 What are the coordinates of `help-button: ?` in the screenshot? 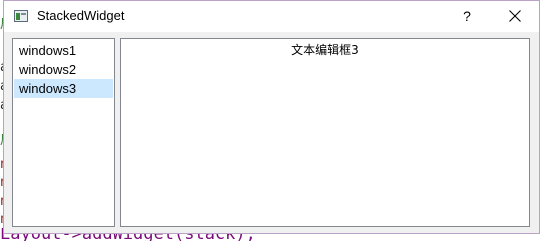 It's located at (467, 16).